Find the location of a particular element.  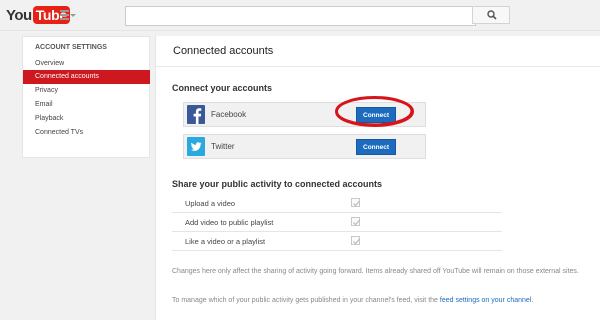

sidebar-item-privacy: Privacy is located at coordinates (86, 91).